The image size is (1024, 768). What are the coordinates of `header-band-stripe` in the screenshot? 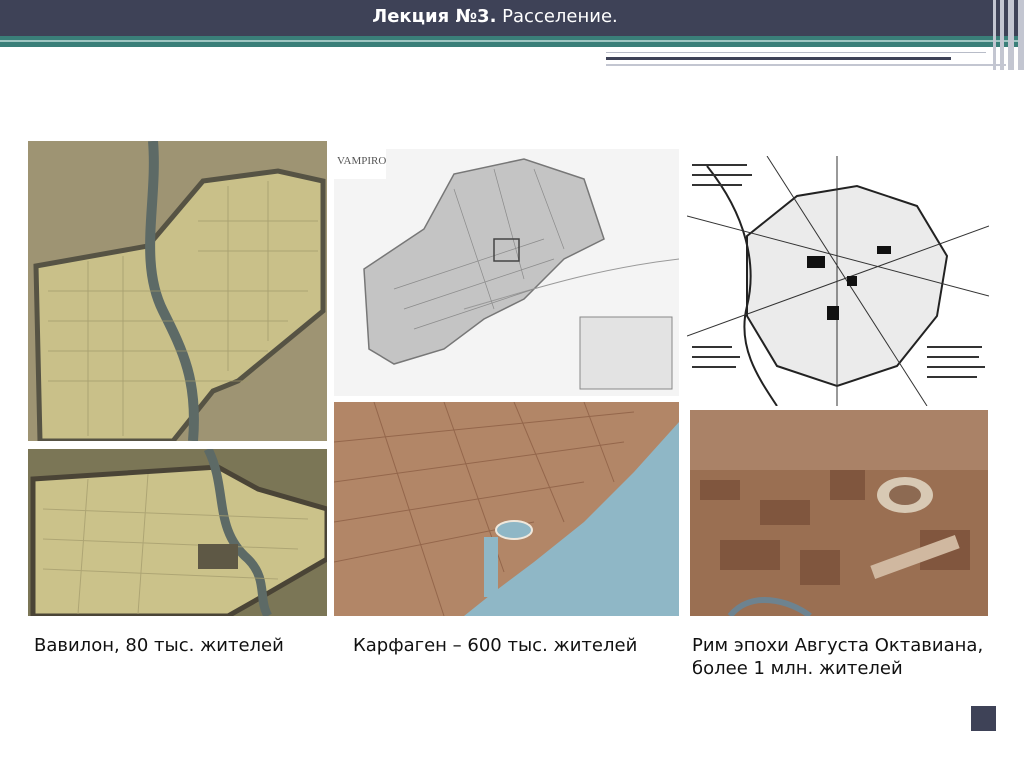 It's located at (512, 41).